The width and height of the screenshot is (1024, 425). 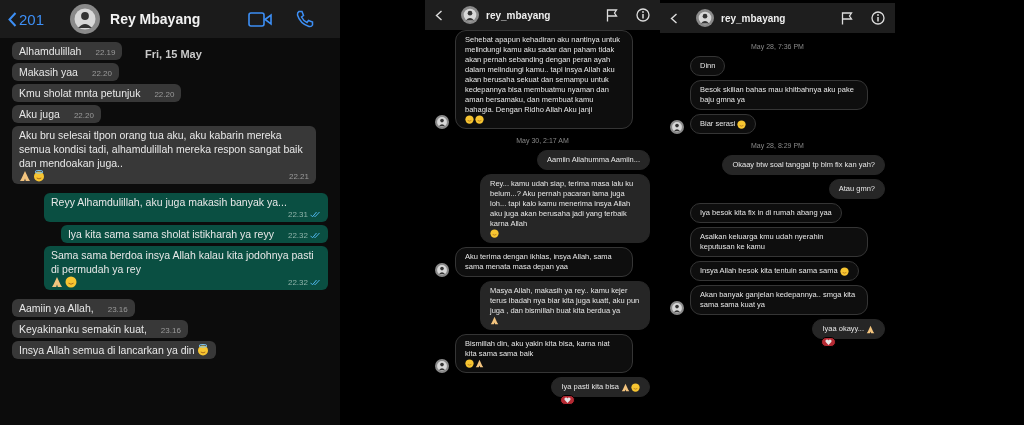 What do you see at coordinates (48, 72) in the screenshot?
I see `message-text: Makasih yaa` at bounding box center [48, 72].